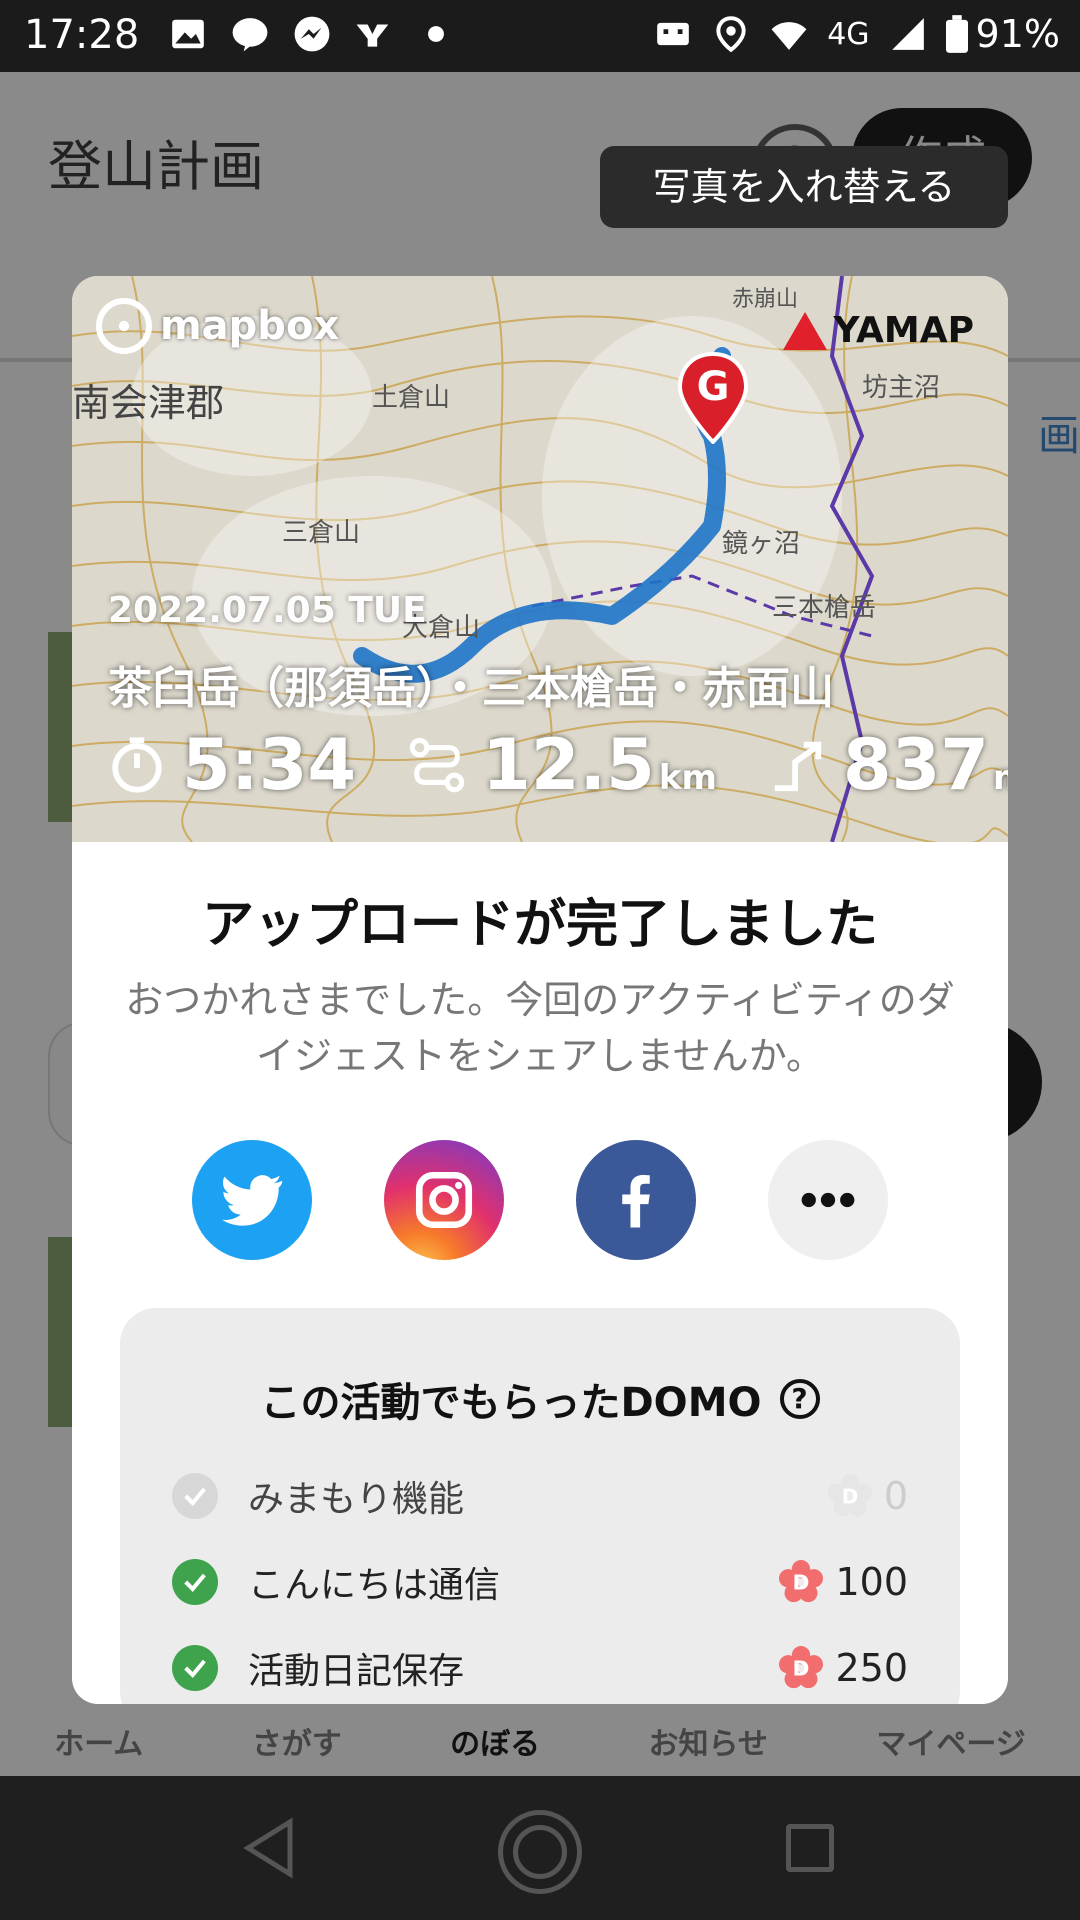  What do you see at coordinates (871, 1582) in the screenshot?
I see `domo-points-value: 100` at bounding box center [871, 1582].